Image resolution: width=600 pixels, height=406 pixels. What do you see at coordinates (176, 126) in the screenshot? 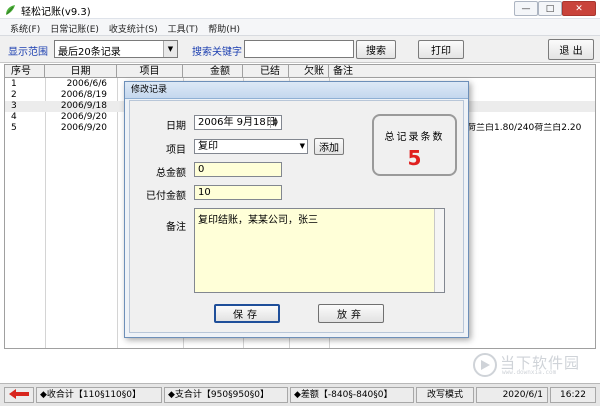
I see `date-label: 日期` at bounding box center [176, 126].